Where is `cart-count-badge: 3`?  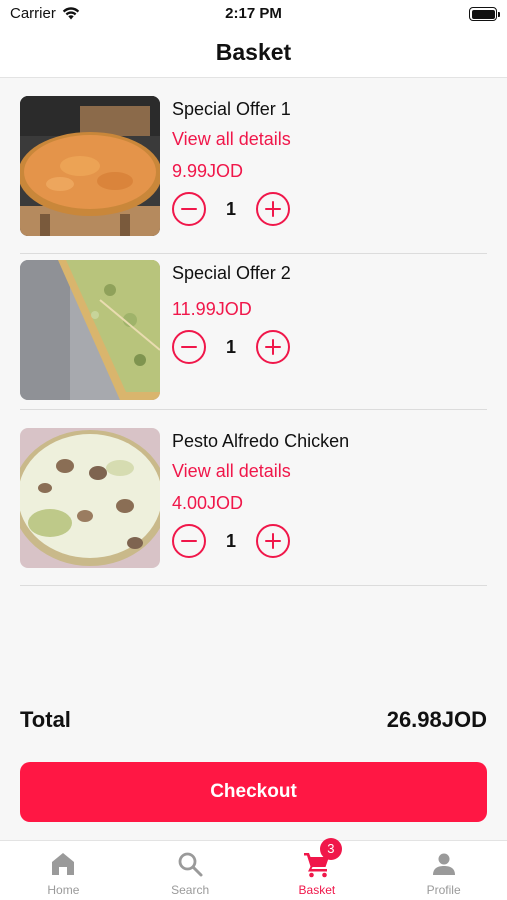 cart-count-badge: 3 is located at coordinates (330, 849).